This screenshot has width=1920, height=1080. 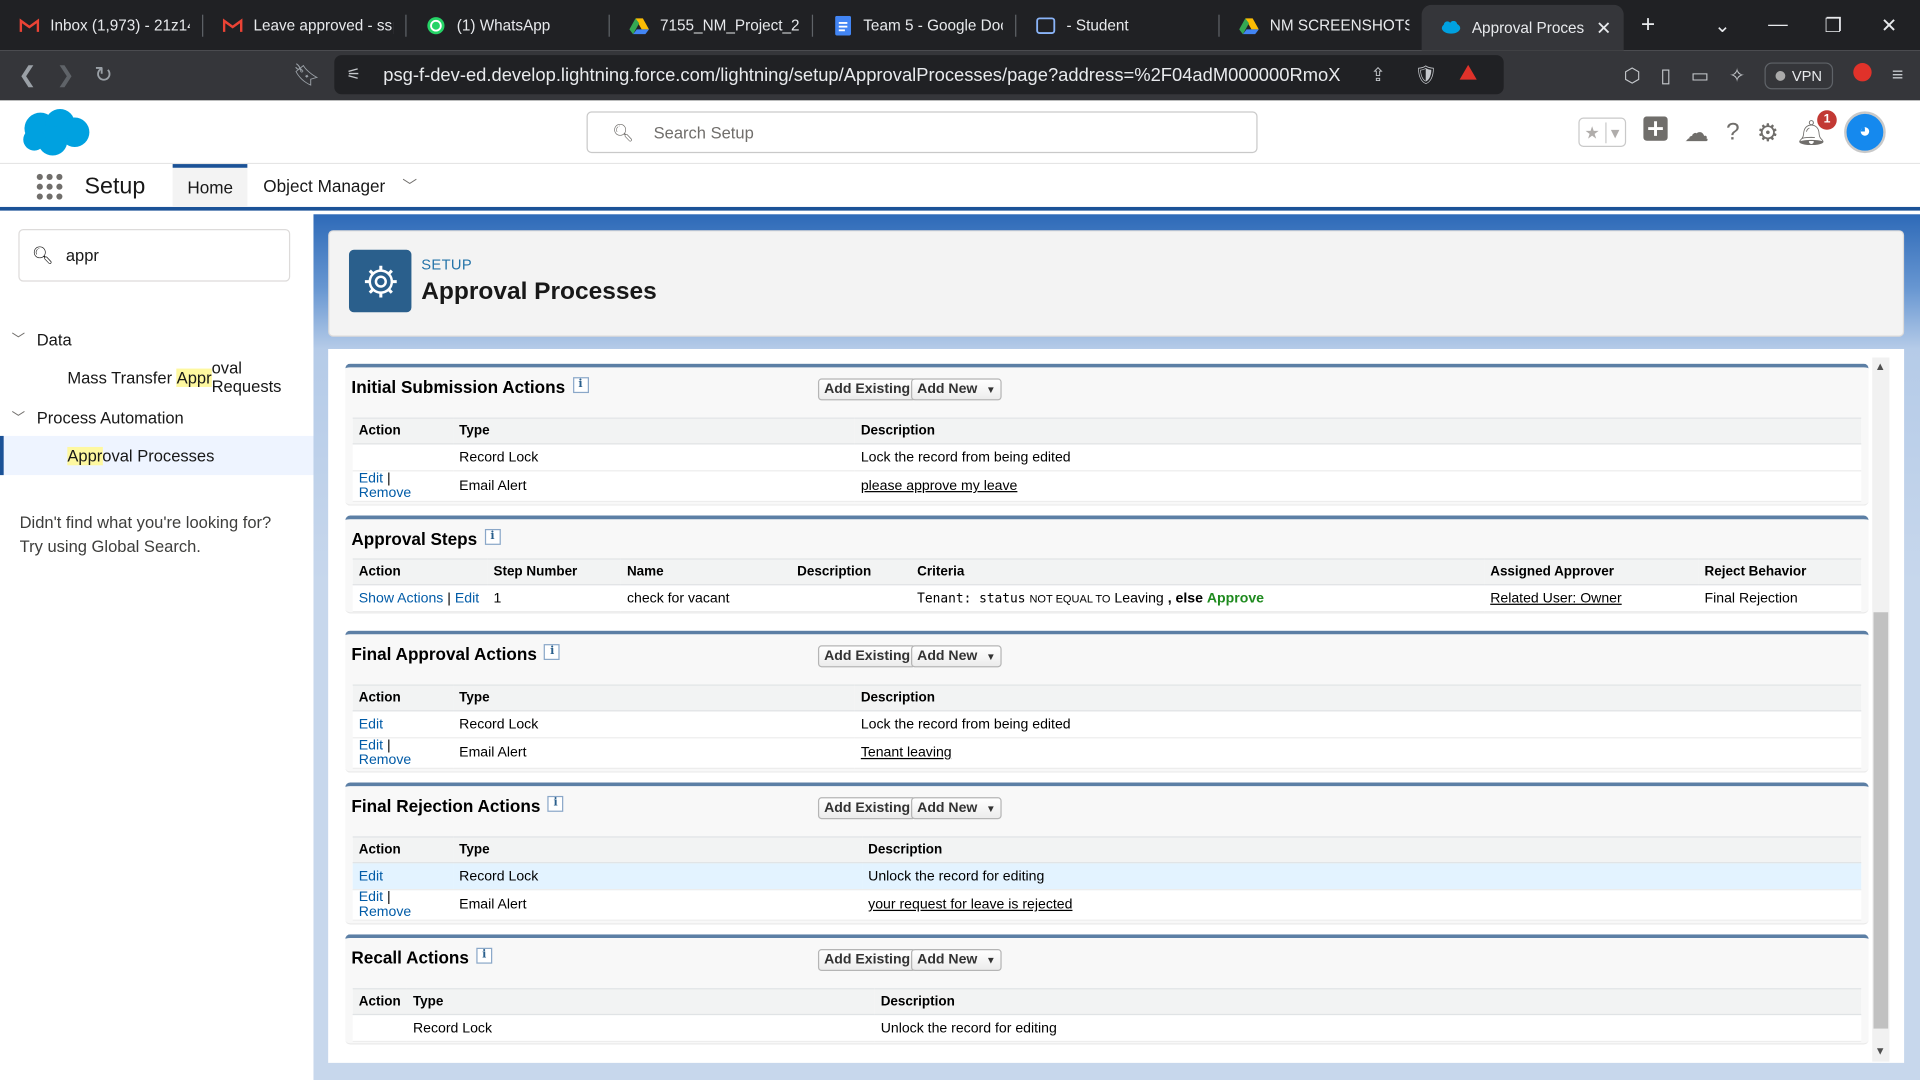 I want to click on user-avatar: ◕, so click(x=1865, y=132).